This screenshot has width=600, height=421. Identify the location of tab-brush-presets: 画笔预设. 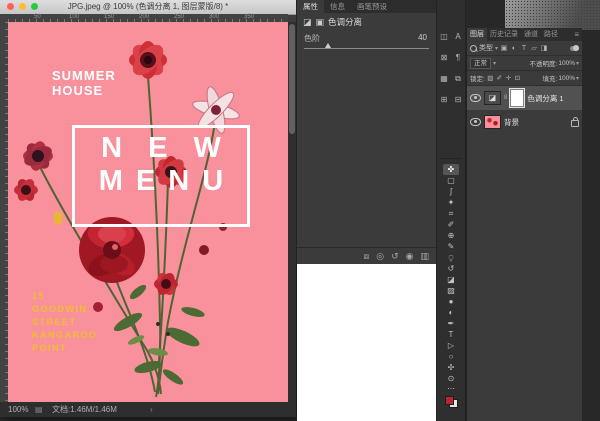
(372, 6).